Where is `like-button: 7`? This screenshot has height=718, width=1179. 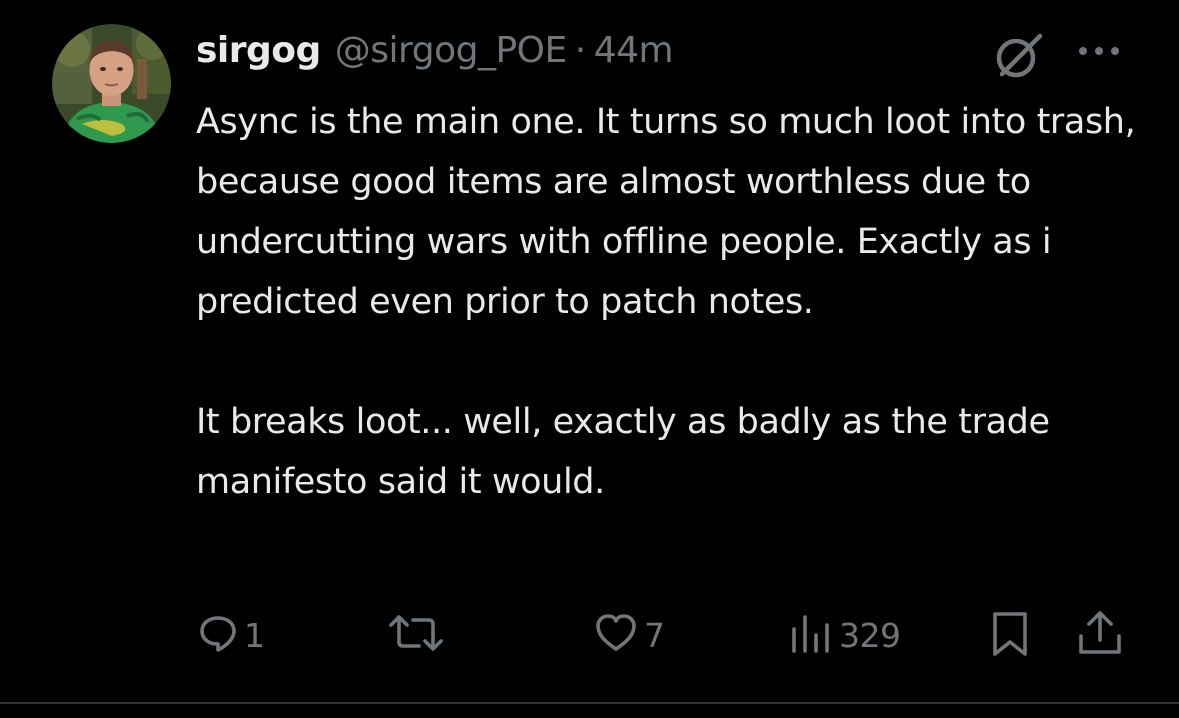 like-button: 7 is located at coordinates (629, 635).